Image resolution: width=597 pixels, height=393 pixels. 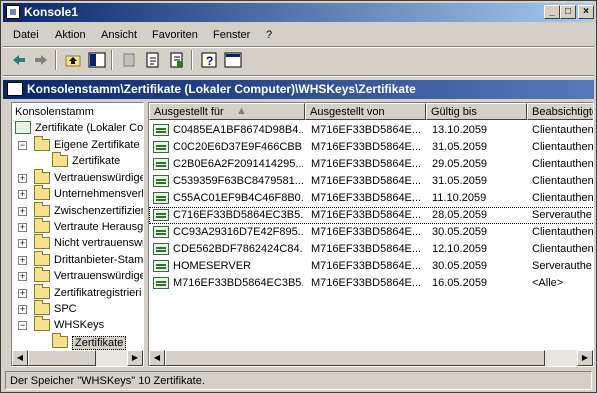 What do you see at coordinates (552, 12) in the screenshot?
I see `minimize-button: _` at bounding box center [552, 12].